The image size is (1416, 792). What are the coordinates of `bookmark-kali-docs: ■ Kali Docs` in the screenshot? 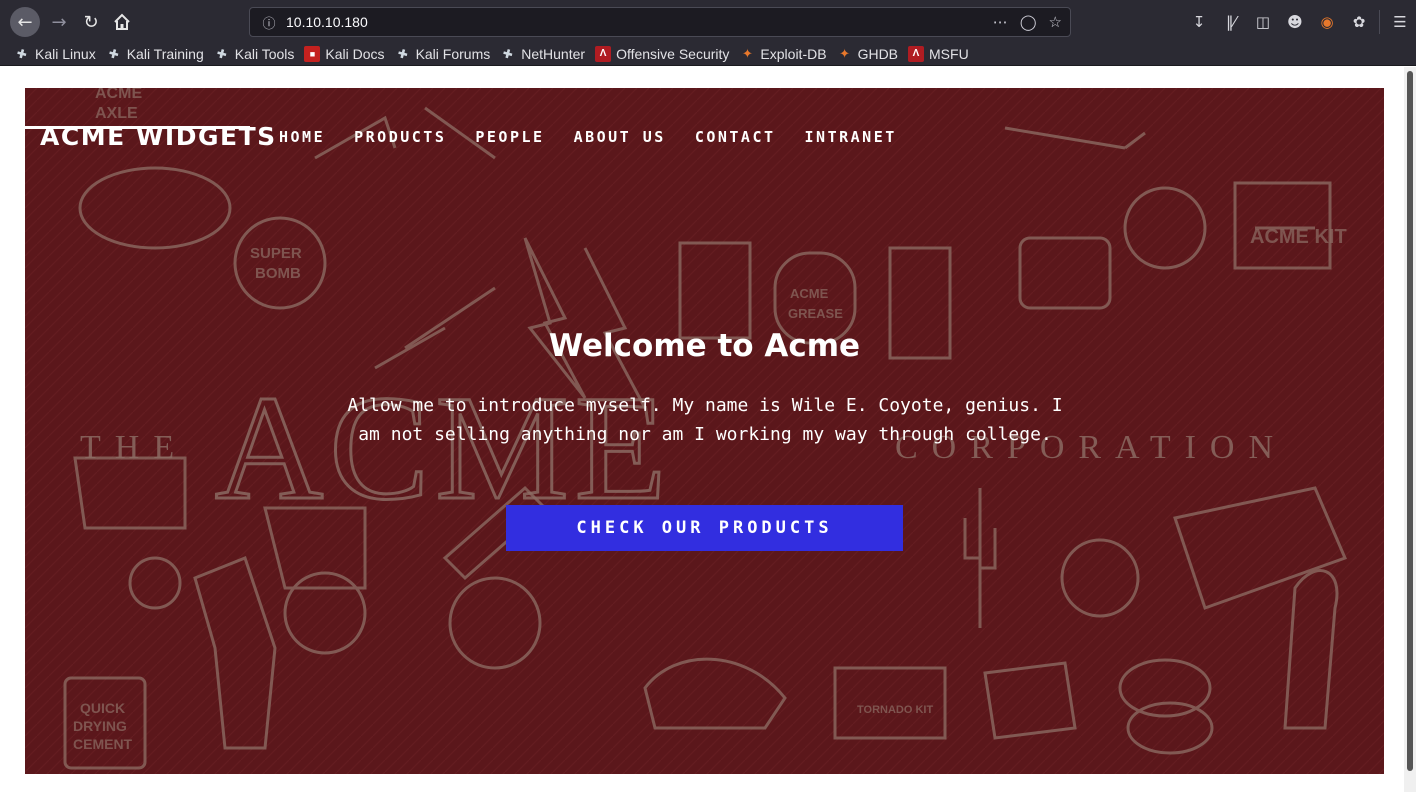 It's located at (344, 53).